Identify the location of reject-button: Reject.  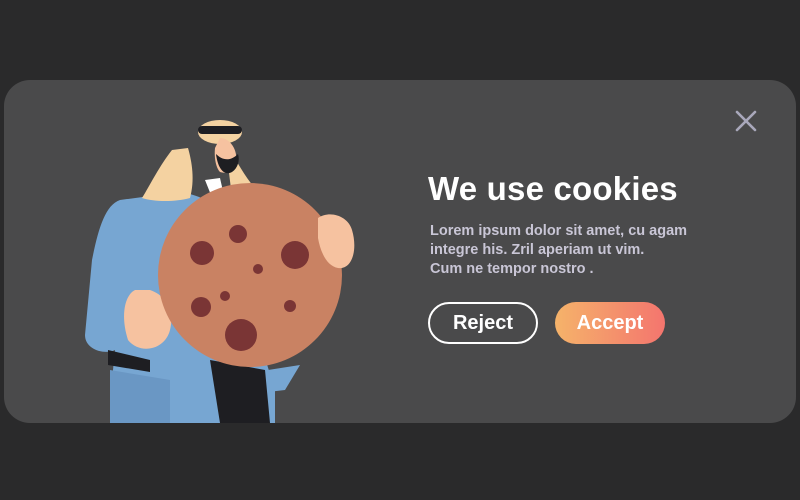
(483, 323).